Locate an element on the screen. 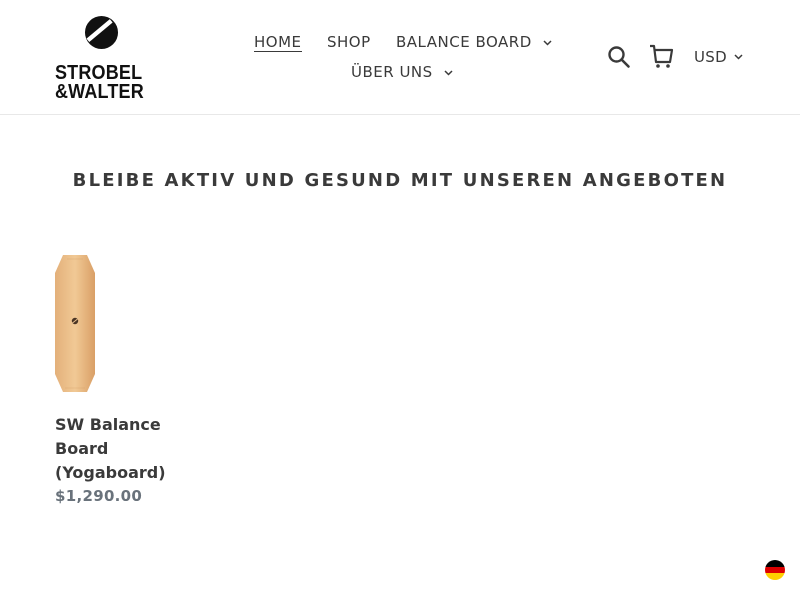  cart-button is located at coordinates (661, 56).